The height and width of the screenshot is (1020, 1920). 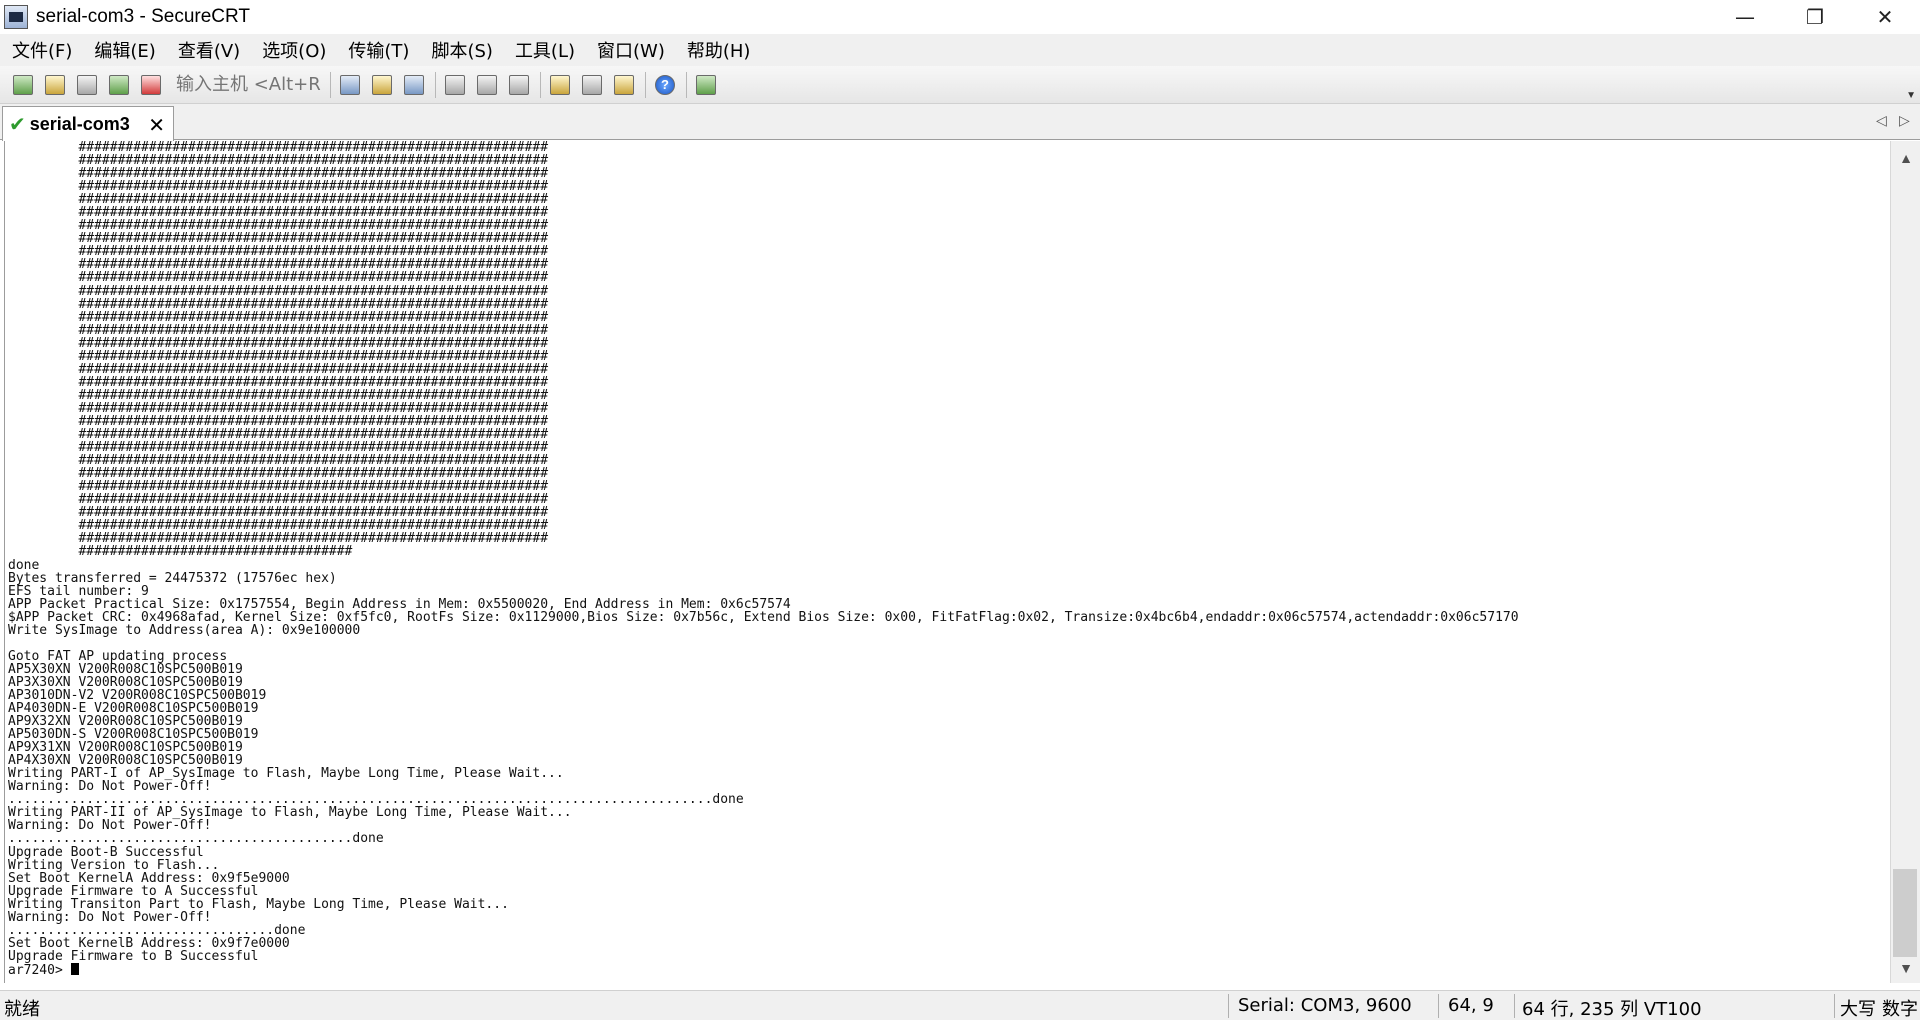 I want to click on window-controls: — ❐ ✕, so click(x=1815, y=17).